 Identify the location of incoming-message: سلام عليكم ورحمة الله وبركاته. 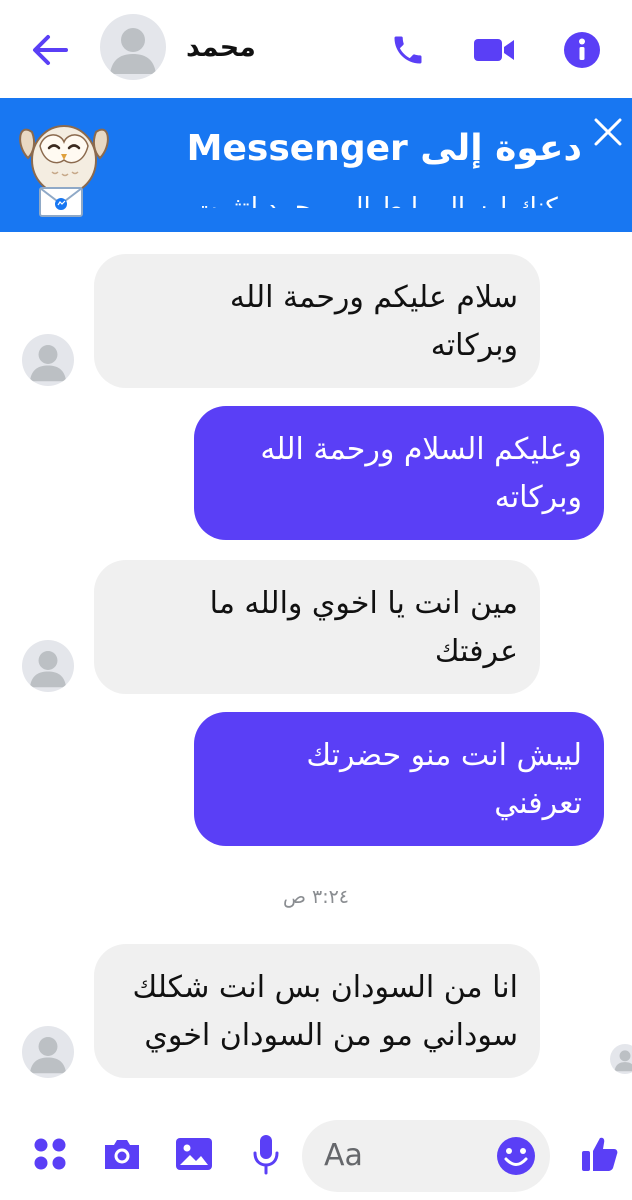
(317, 321).